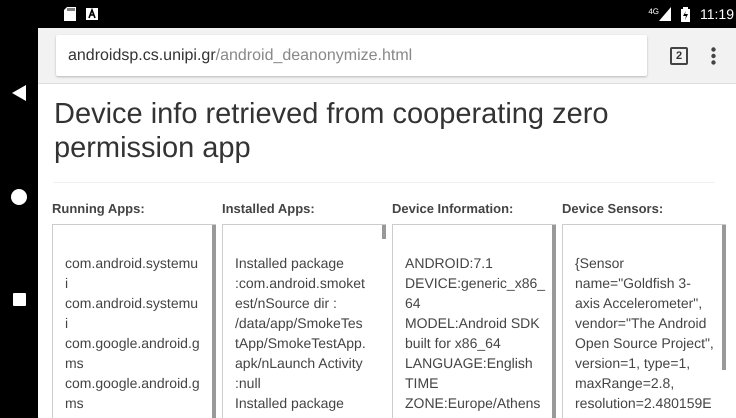  Describe the element at coordinates (713, 55) in the screenshot. I see `menu-icon` at that location.